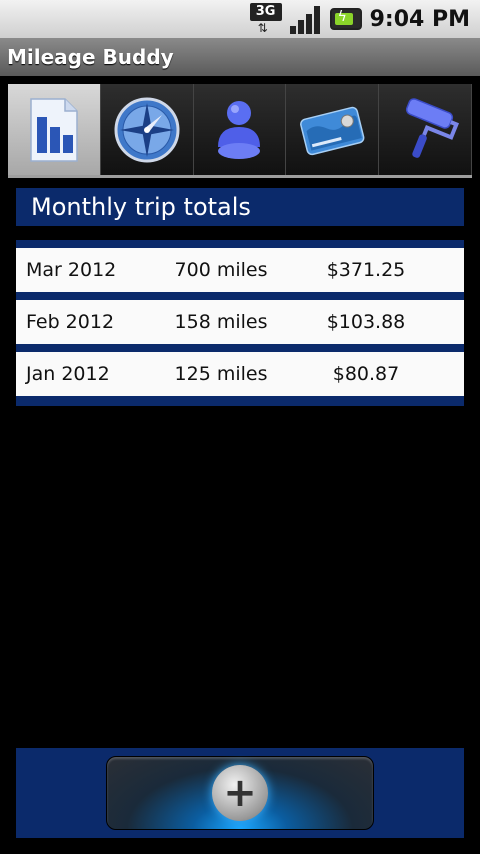 The height and width of the screenshot is (854, 480). I want to click on 3g-network-icon: 3G ⇅, so click(265, 19).